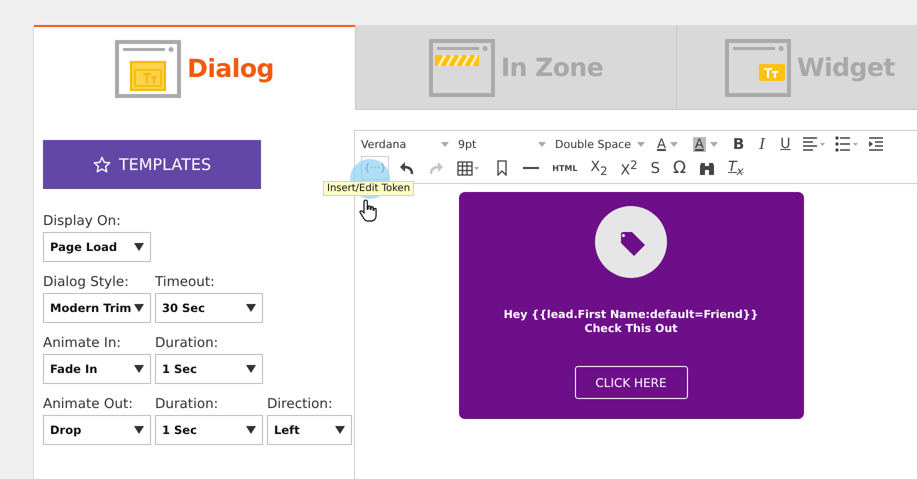 This screenshot has width=917, height=479. I want to click on dropdown: Left, so click(309, 430).